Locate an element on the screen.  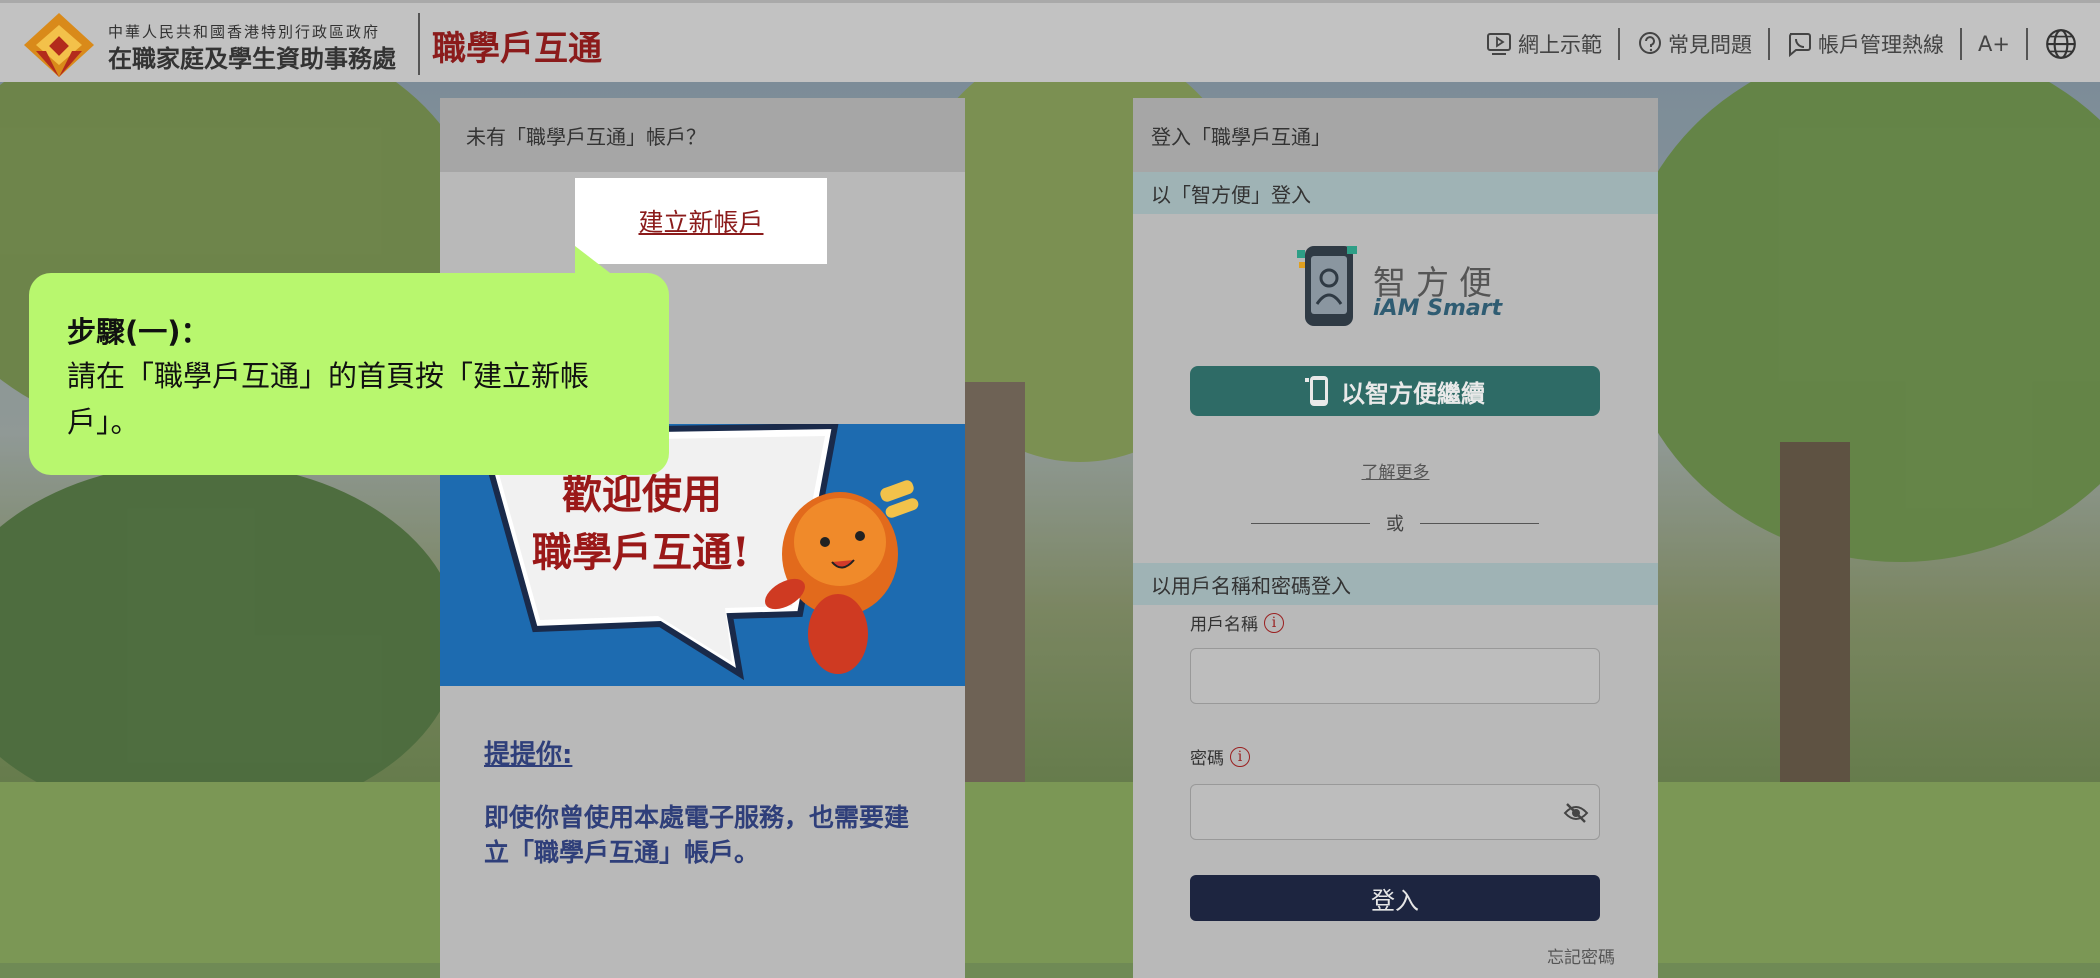
nav-online-demo: 網上示範 is located at coordinates (1544, 44).